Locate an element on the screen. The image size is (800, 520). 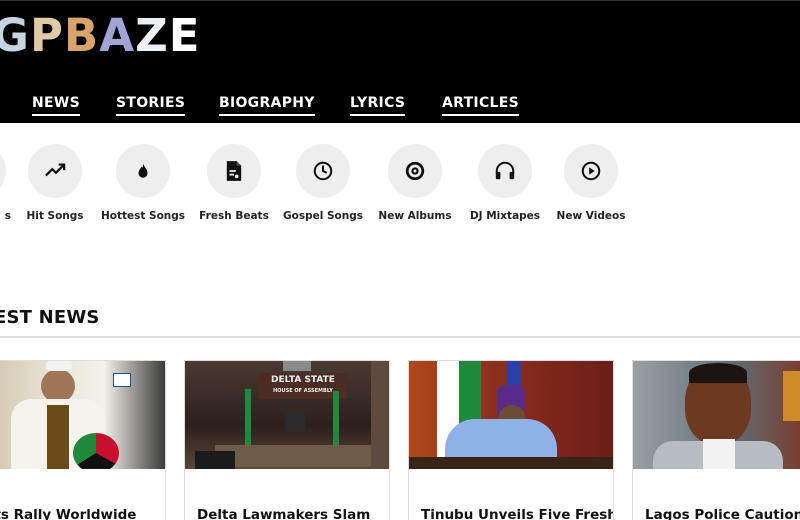
clock-icon is located at coordinates (323, 171).